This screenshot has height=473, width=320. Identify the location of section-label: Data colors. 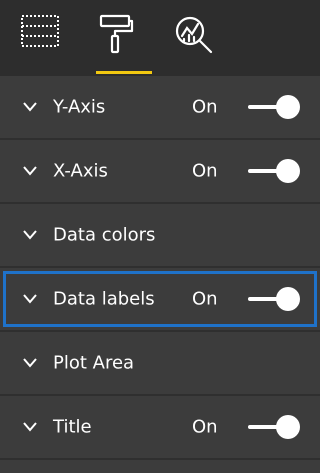
(104, 235).